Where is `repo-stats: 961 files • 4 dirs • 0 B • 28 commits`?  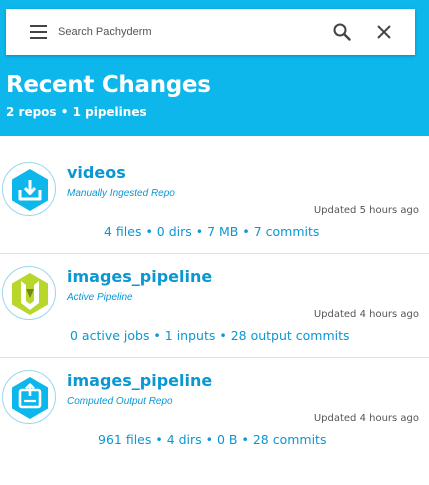 repo-stats: 961 files • 4 dirs • 0 B • 28 commits is located at coordinates (212, 439).